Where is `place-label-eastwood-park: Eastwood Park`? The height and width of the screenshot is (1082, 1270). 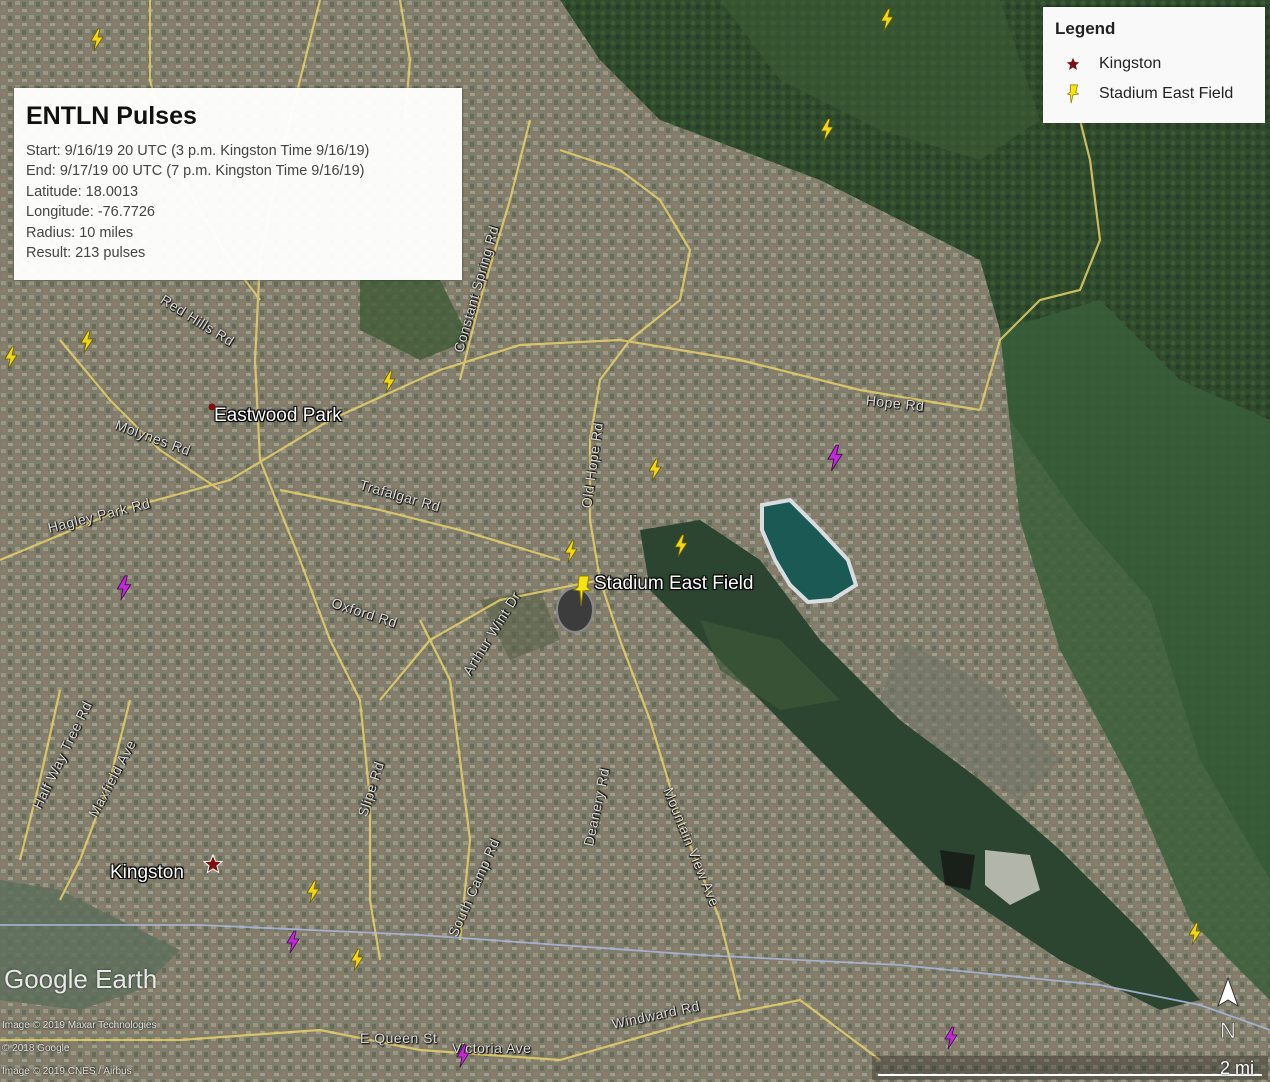 place-label-eastwood-park: Eastwood Park is located at coordinates (278, 416).